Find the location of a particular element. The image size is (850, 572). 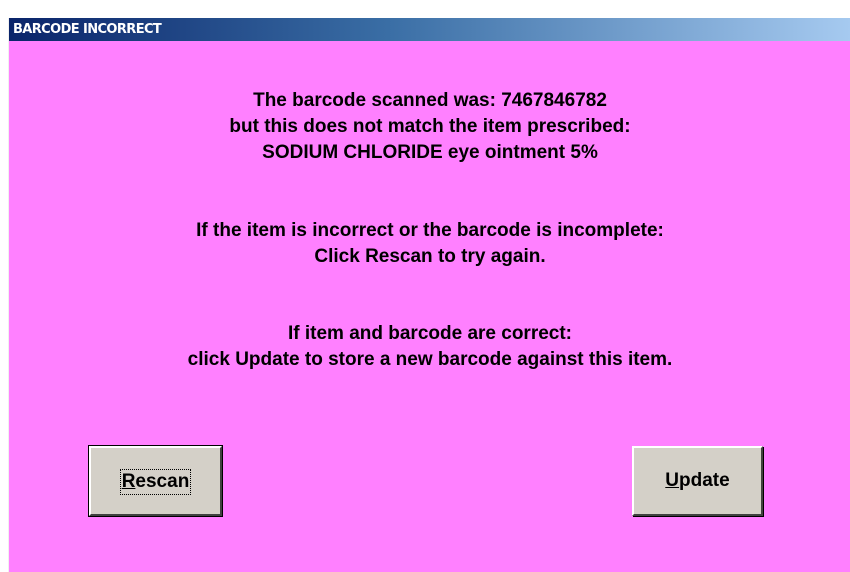

update-button-label-wrap: Update is located at coordinates (697, 481).